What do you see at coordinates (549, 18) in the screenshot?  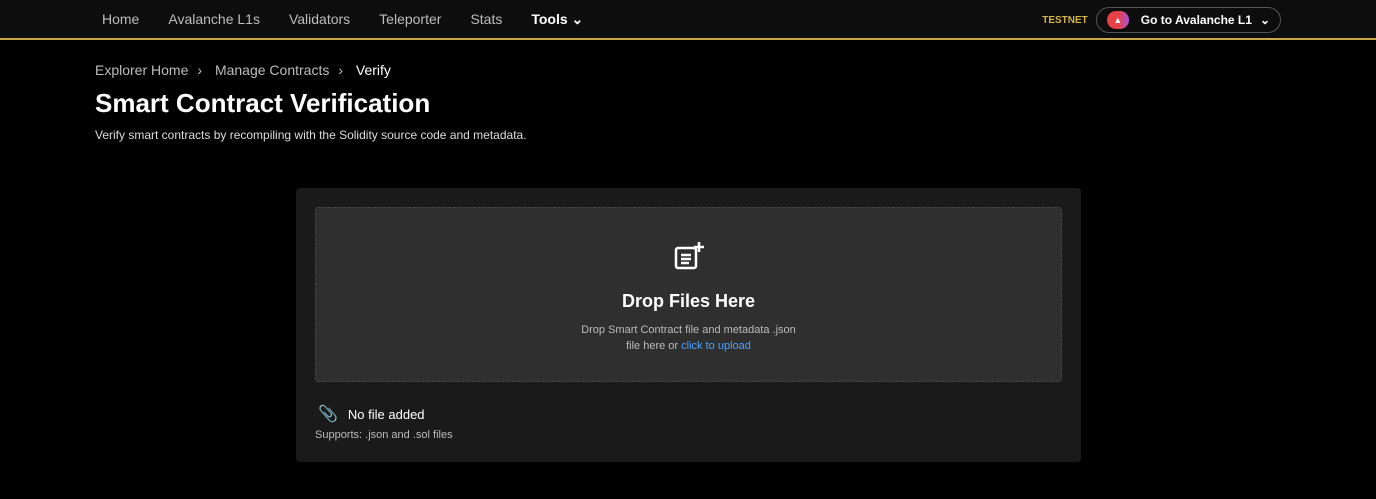 I see `nav-tools-label: Tools` at bounding box center [549, 18].